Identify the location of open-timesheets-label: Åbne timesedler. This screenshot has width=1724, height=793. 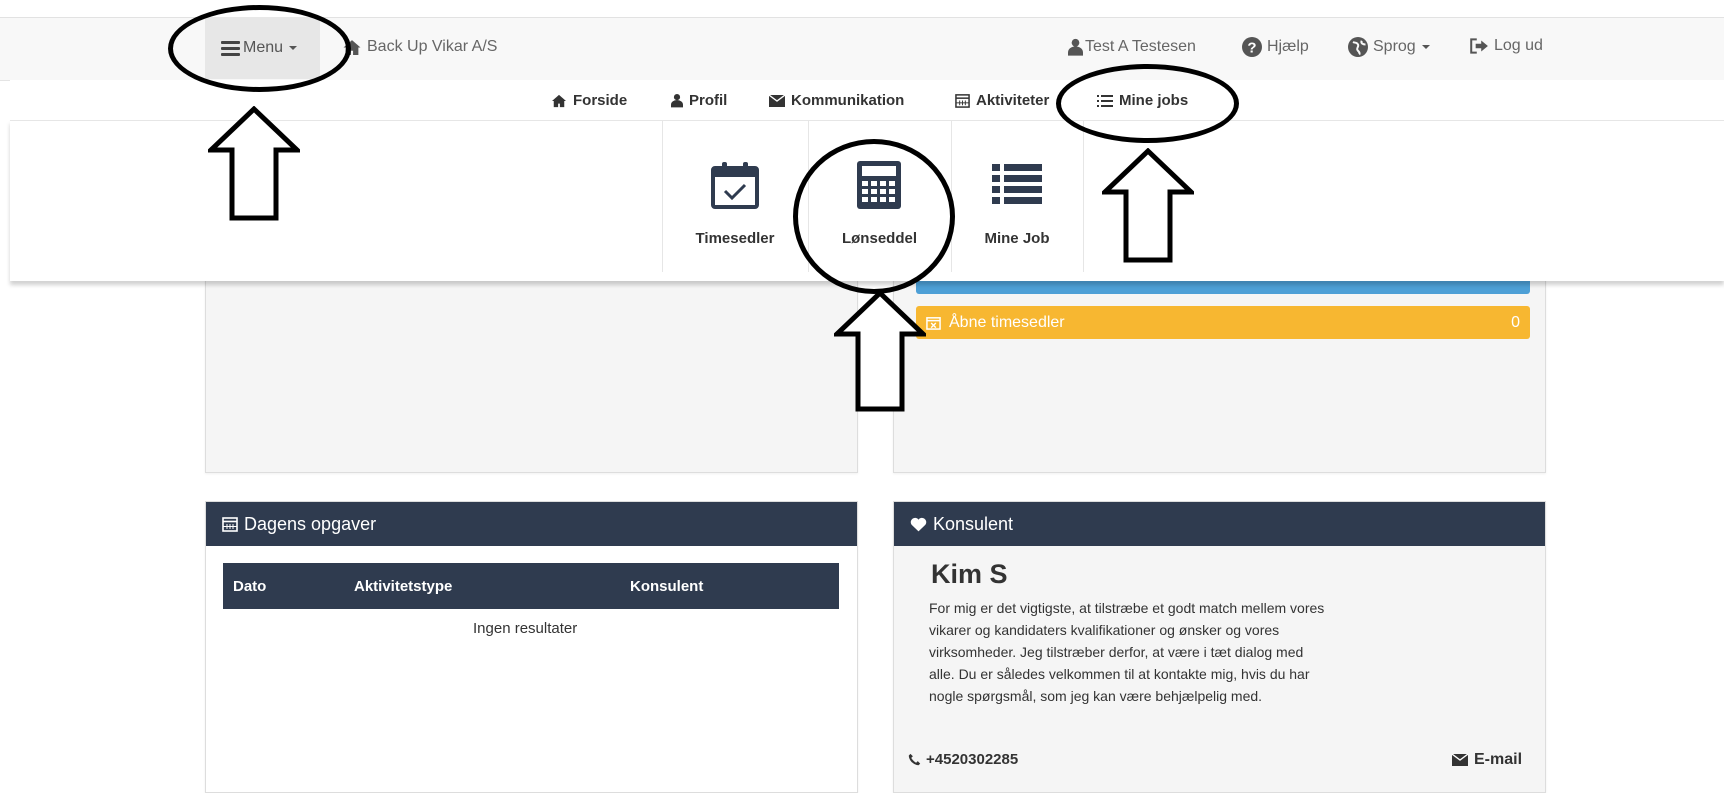
(1007, 322).